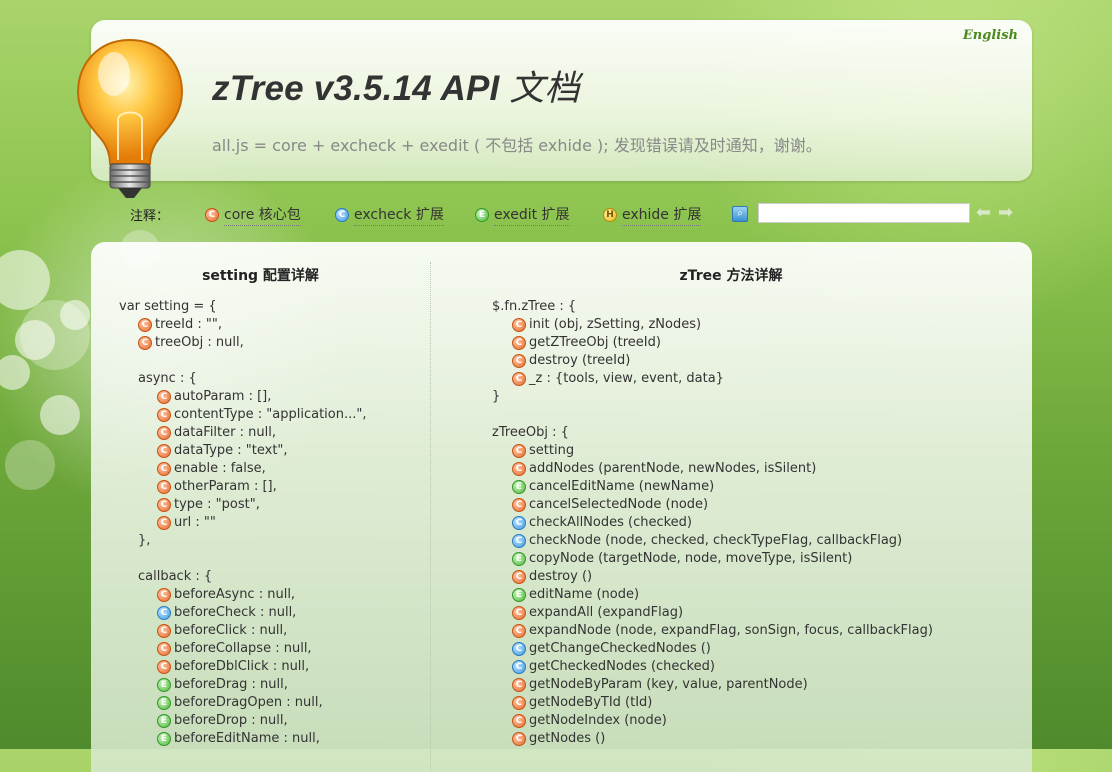  What do you see at coordinates (222, 451) in the screenshot?
I see `api-item: CdataType : "text",` at bounding box center [222, 451].